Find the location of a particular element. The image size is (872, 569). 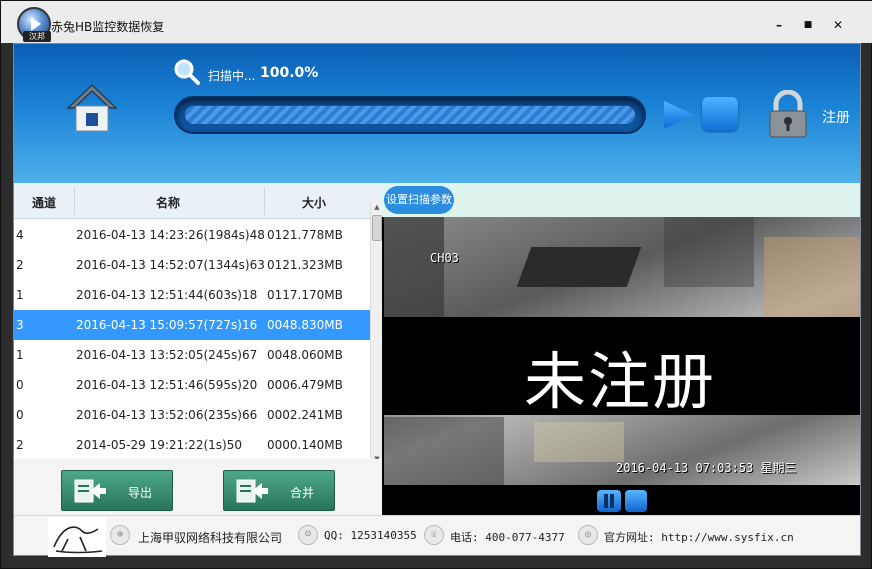

search-icon is located at coordinates (187, 72).